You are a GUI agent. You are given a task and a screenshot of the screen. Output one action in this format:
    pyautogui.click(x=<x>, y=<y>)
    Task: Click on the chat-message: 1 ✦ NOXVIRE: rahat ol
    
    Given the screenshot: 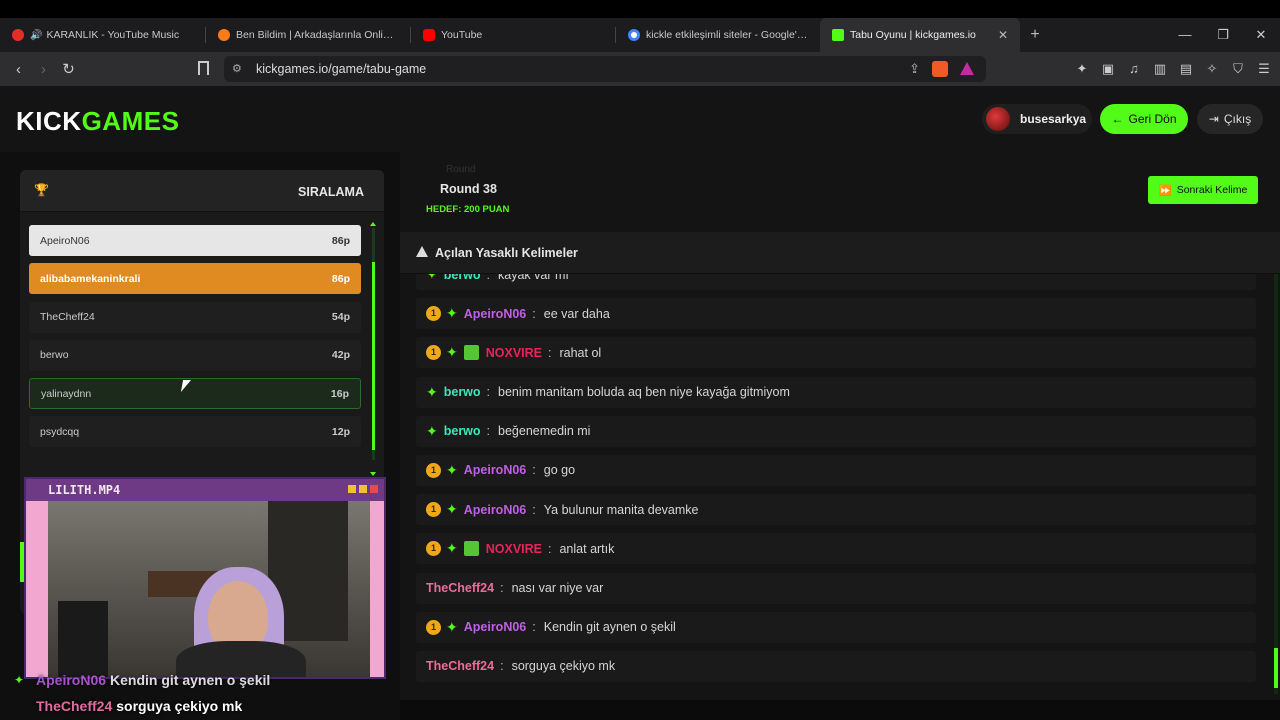 What is the action you would take?
    pyautogui.click(x=836, y=353)
    